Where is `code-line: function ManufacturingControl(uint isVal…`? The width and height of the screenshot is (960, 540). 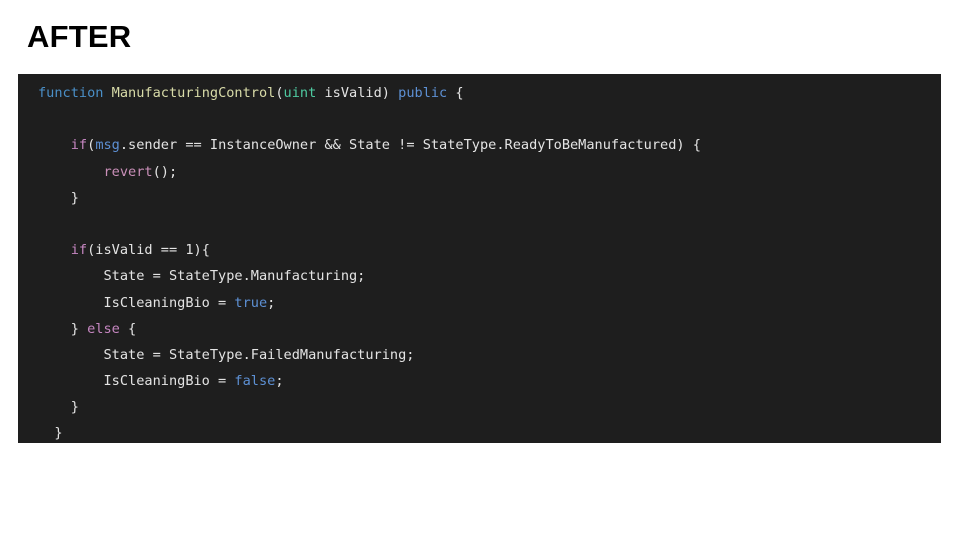 code-line: function ManufacturingControl(uint isVal… is located at coordinates (479, 93).